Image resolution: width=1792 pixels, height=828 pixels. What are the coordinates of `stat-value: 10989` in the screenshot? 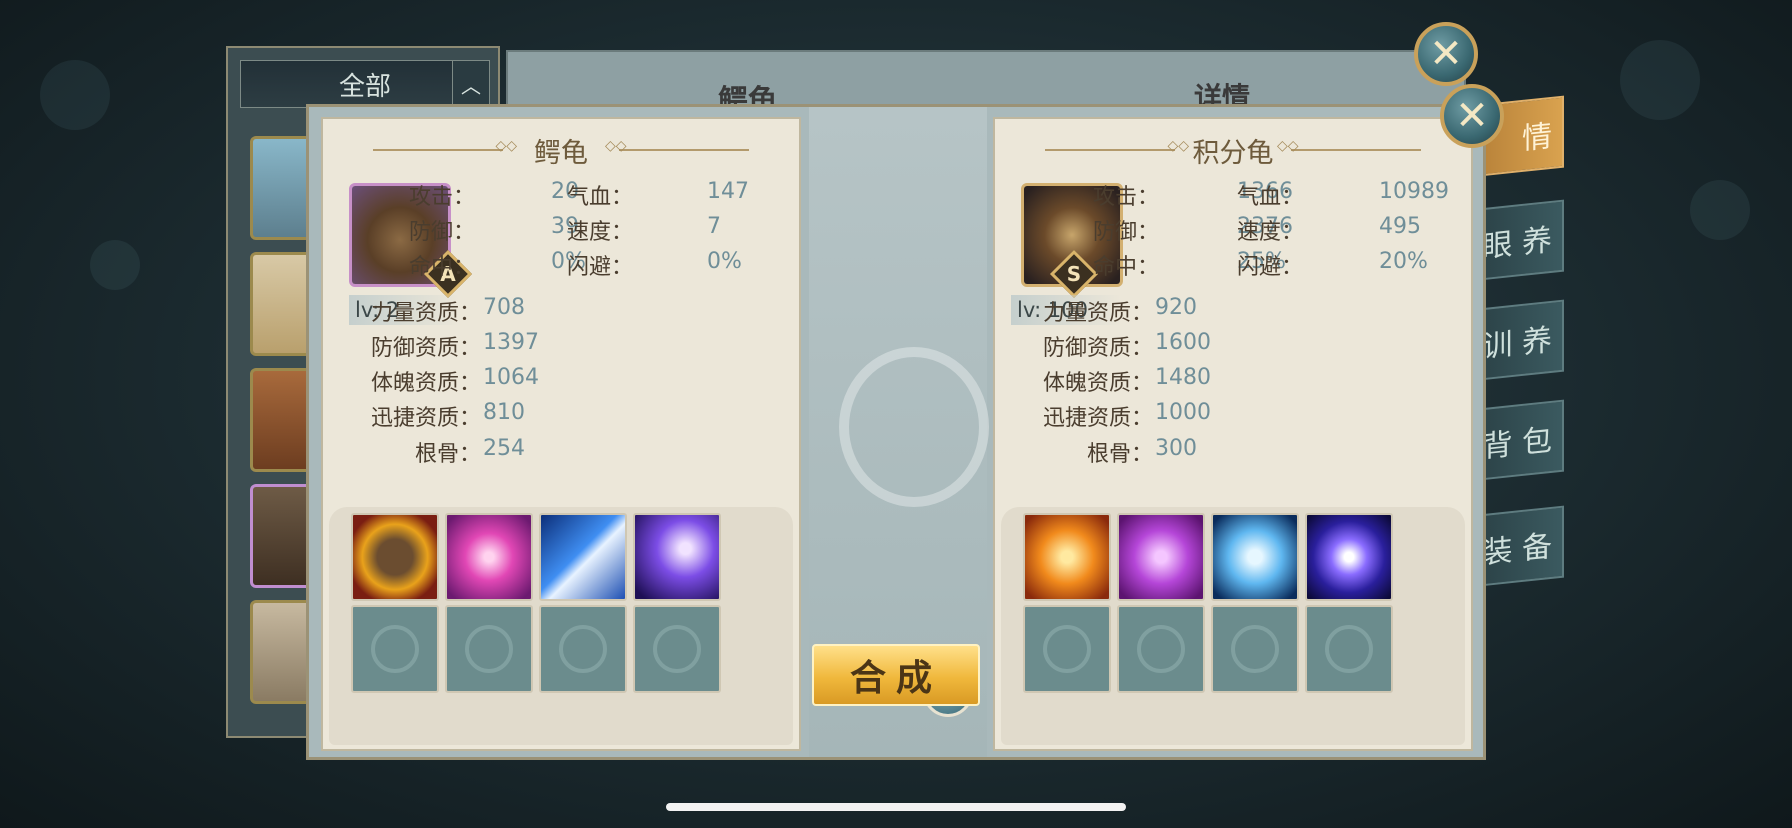 It's located at (1414, 191).